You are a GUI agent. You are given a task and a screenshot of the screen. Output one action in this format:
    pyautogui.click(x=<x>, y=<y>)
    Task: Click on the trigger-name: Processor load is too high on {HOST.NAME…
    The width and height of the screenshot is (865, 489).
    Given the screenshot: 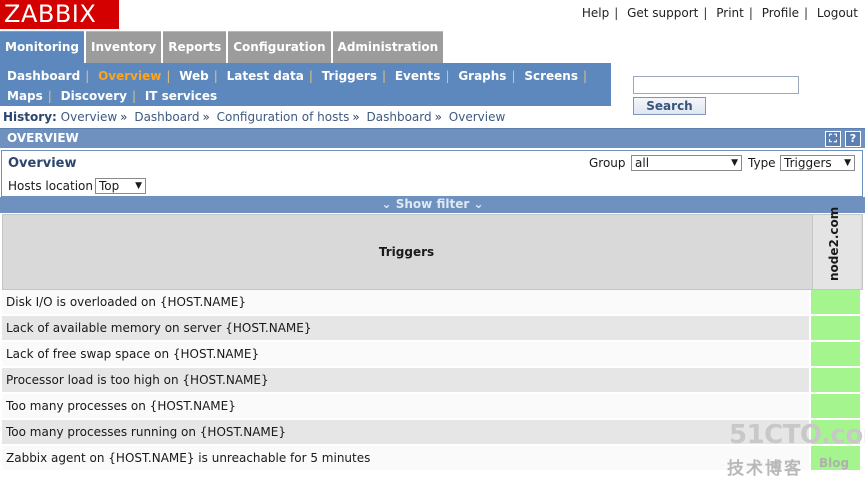 What is the action you would take?
    pyautogui.click(x=405, y=380)
    